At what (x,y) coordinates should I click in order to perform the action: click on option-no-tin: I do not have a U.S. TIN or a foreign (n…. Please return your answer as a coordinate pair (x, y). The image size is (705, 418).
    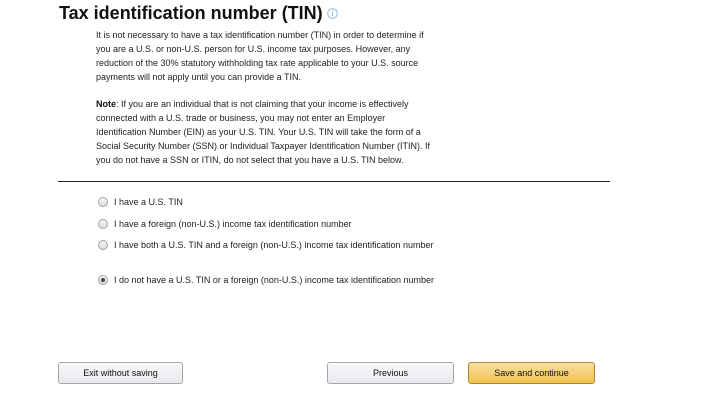
    Looking at the image, I should click on (266, 280).